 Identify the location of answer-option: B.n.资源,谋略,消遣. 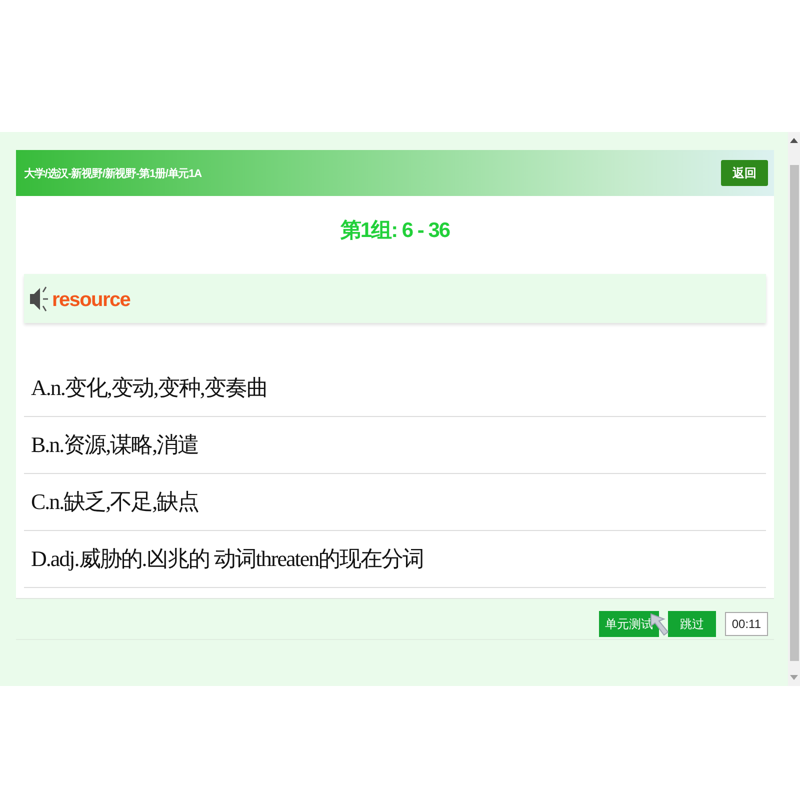
(395, 445).